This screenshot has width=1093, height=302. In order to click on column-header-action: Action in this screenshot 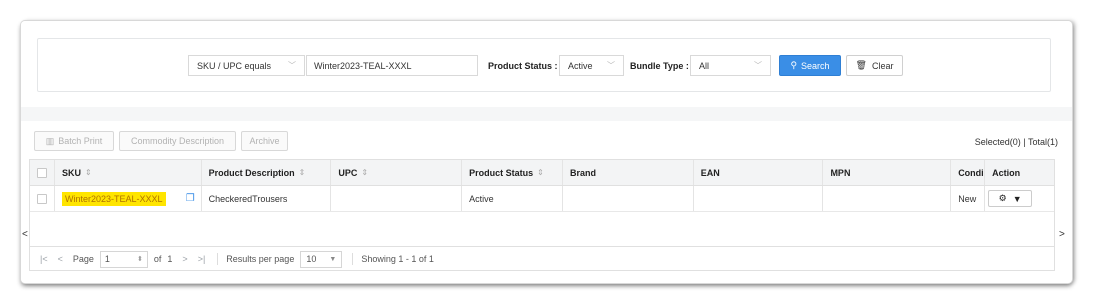, I will do `click(1019, 172)`.